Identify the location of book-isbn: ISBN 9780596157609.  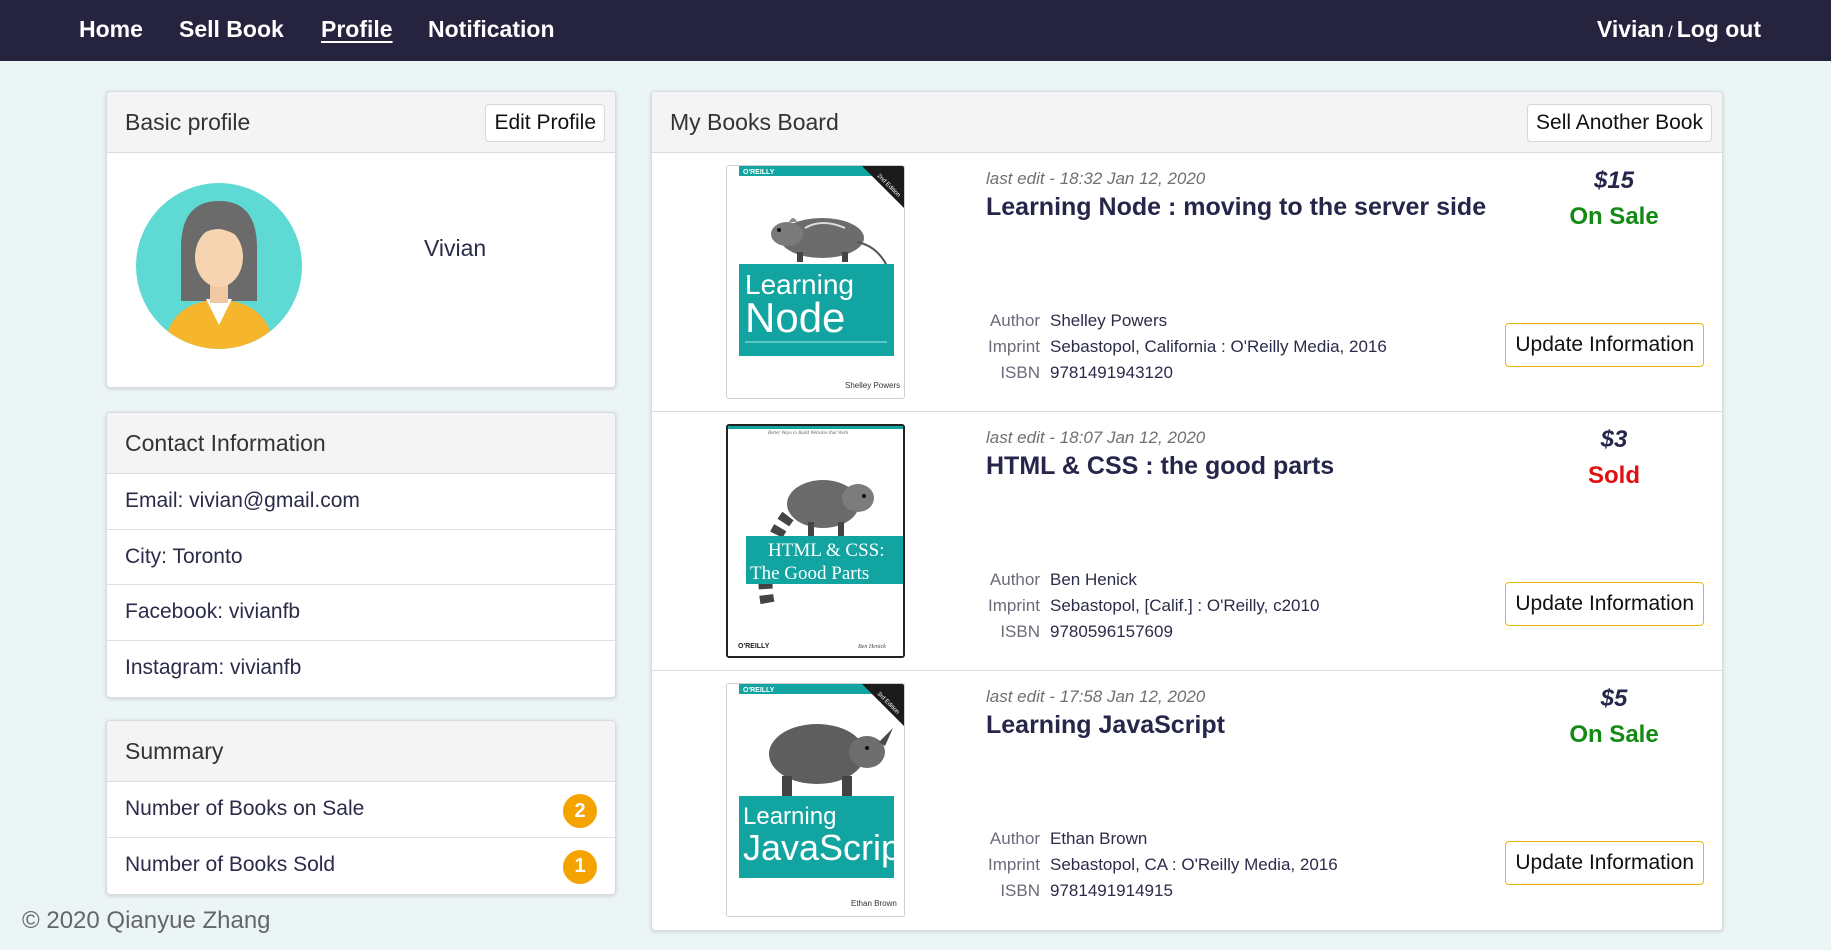
(1079, 632).